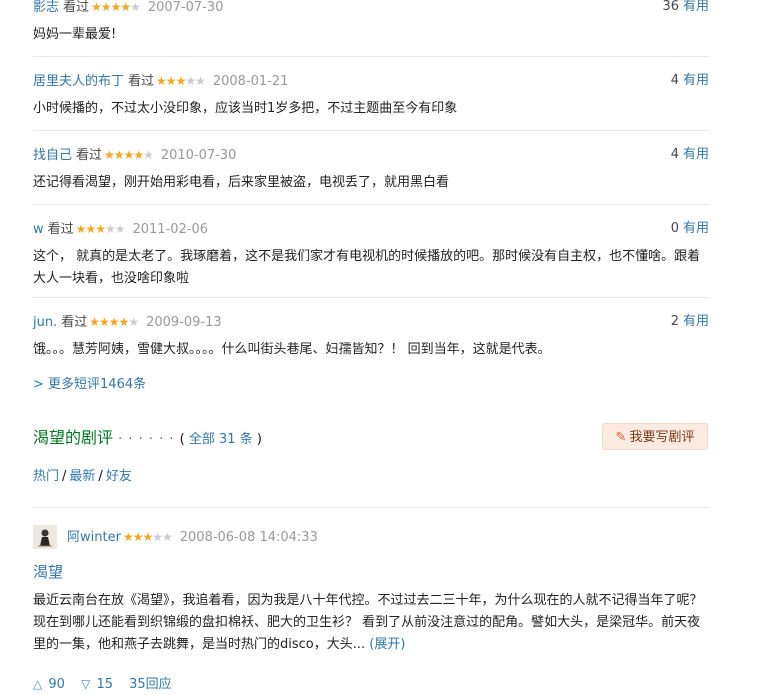 The image size is (761, 695). I want to click on expand-link: (展开), so click(387, 644).